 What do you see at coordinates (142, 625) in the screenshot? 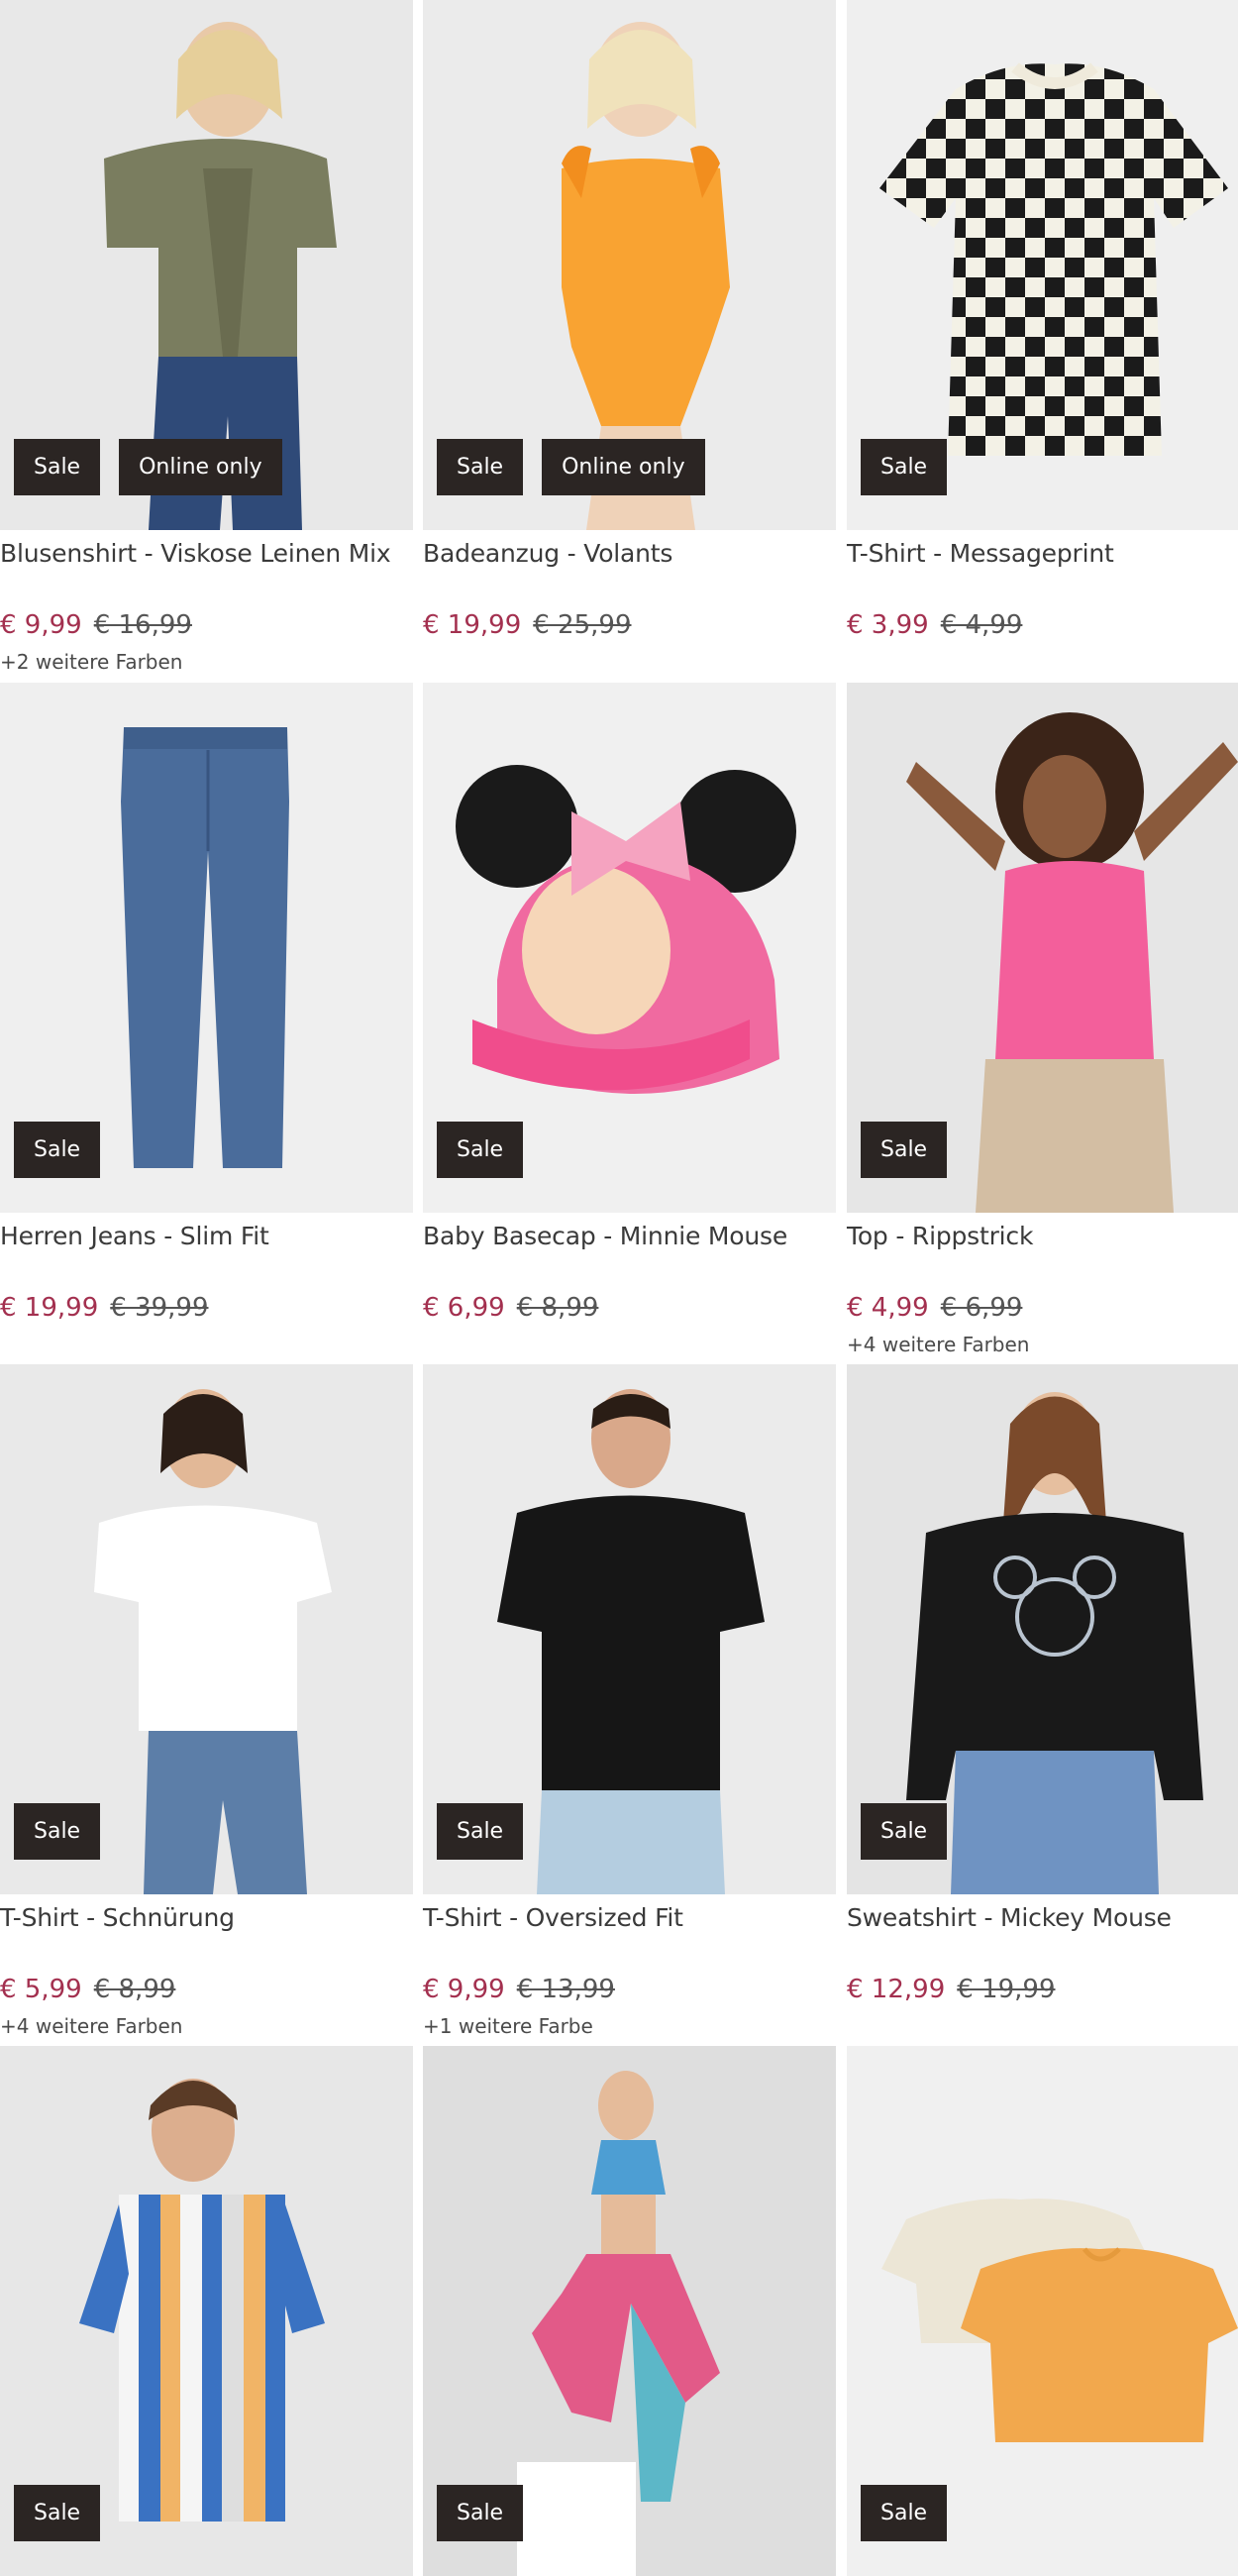
I see `original-price: € 16,99` at bounding box center [142, 625].